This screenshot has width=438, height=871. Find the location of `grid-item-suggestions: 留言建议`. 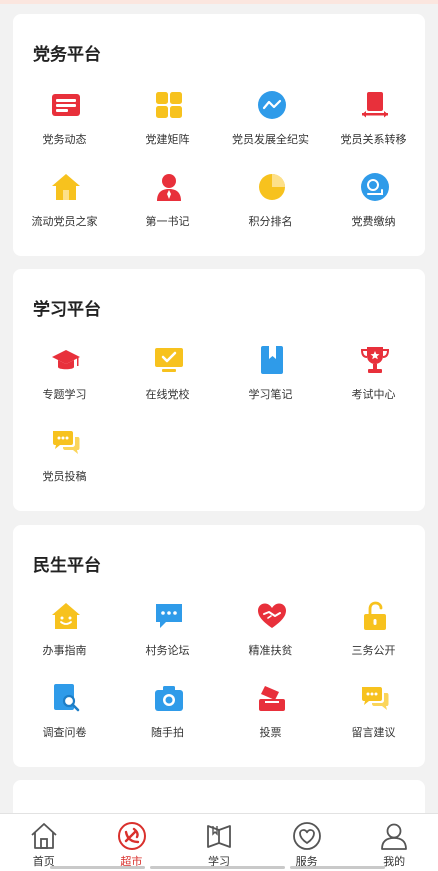

grid-item-suggestions: 留言建议 is located at coordinates (373, 714).